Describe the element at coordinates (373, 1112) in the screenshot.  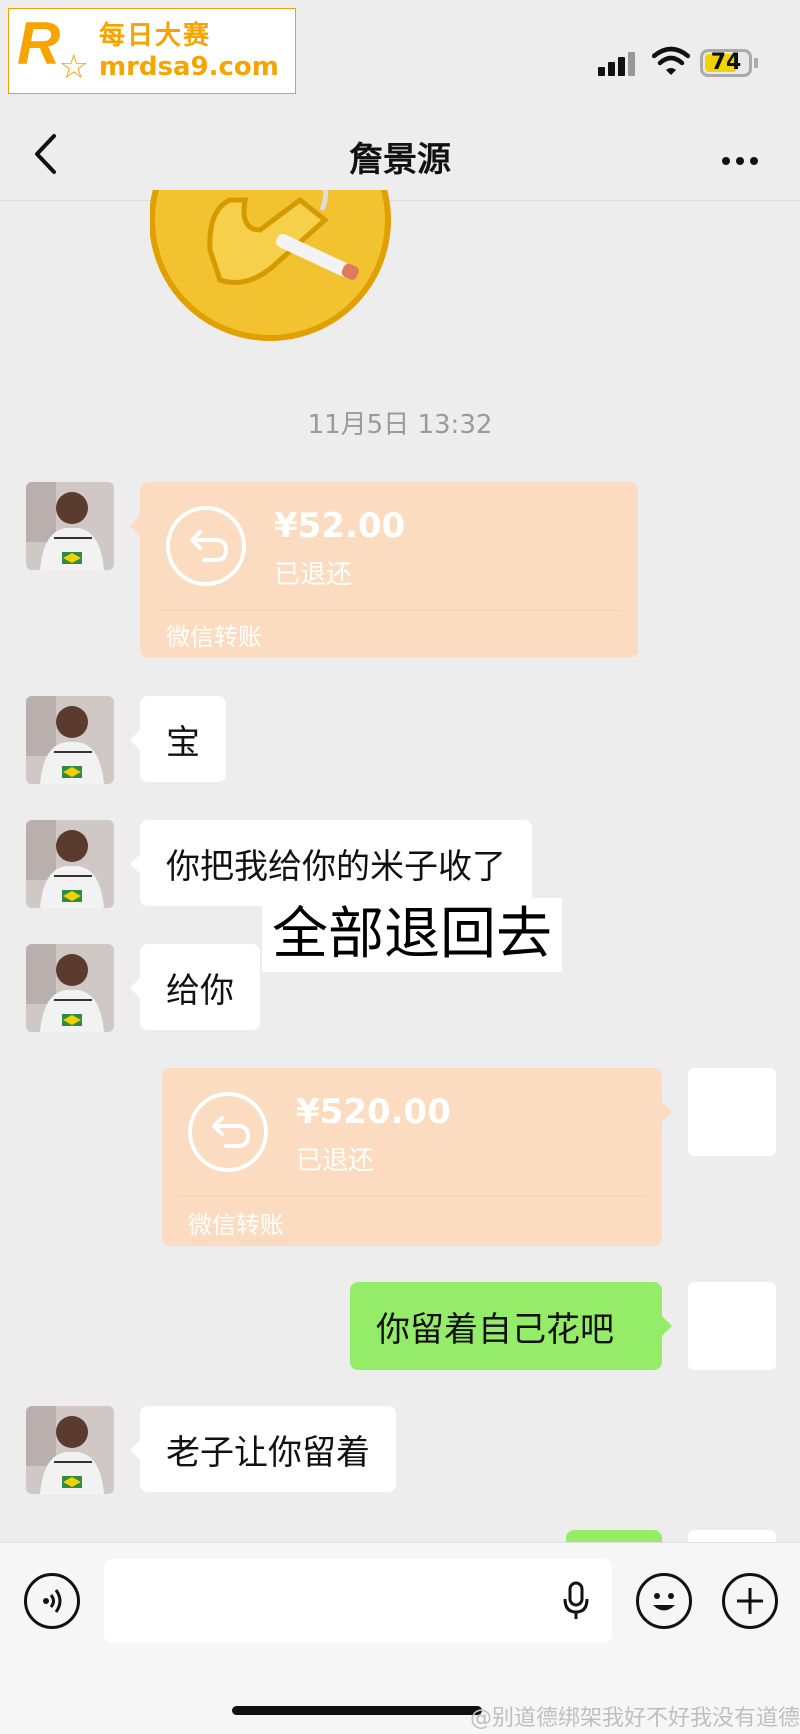
I see `transfer-amount: ¥520.00` at that location.